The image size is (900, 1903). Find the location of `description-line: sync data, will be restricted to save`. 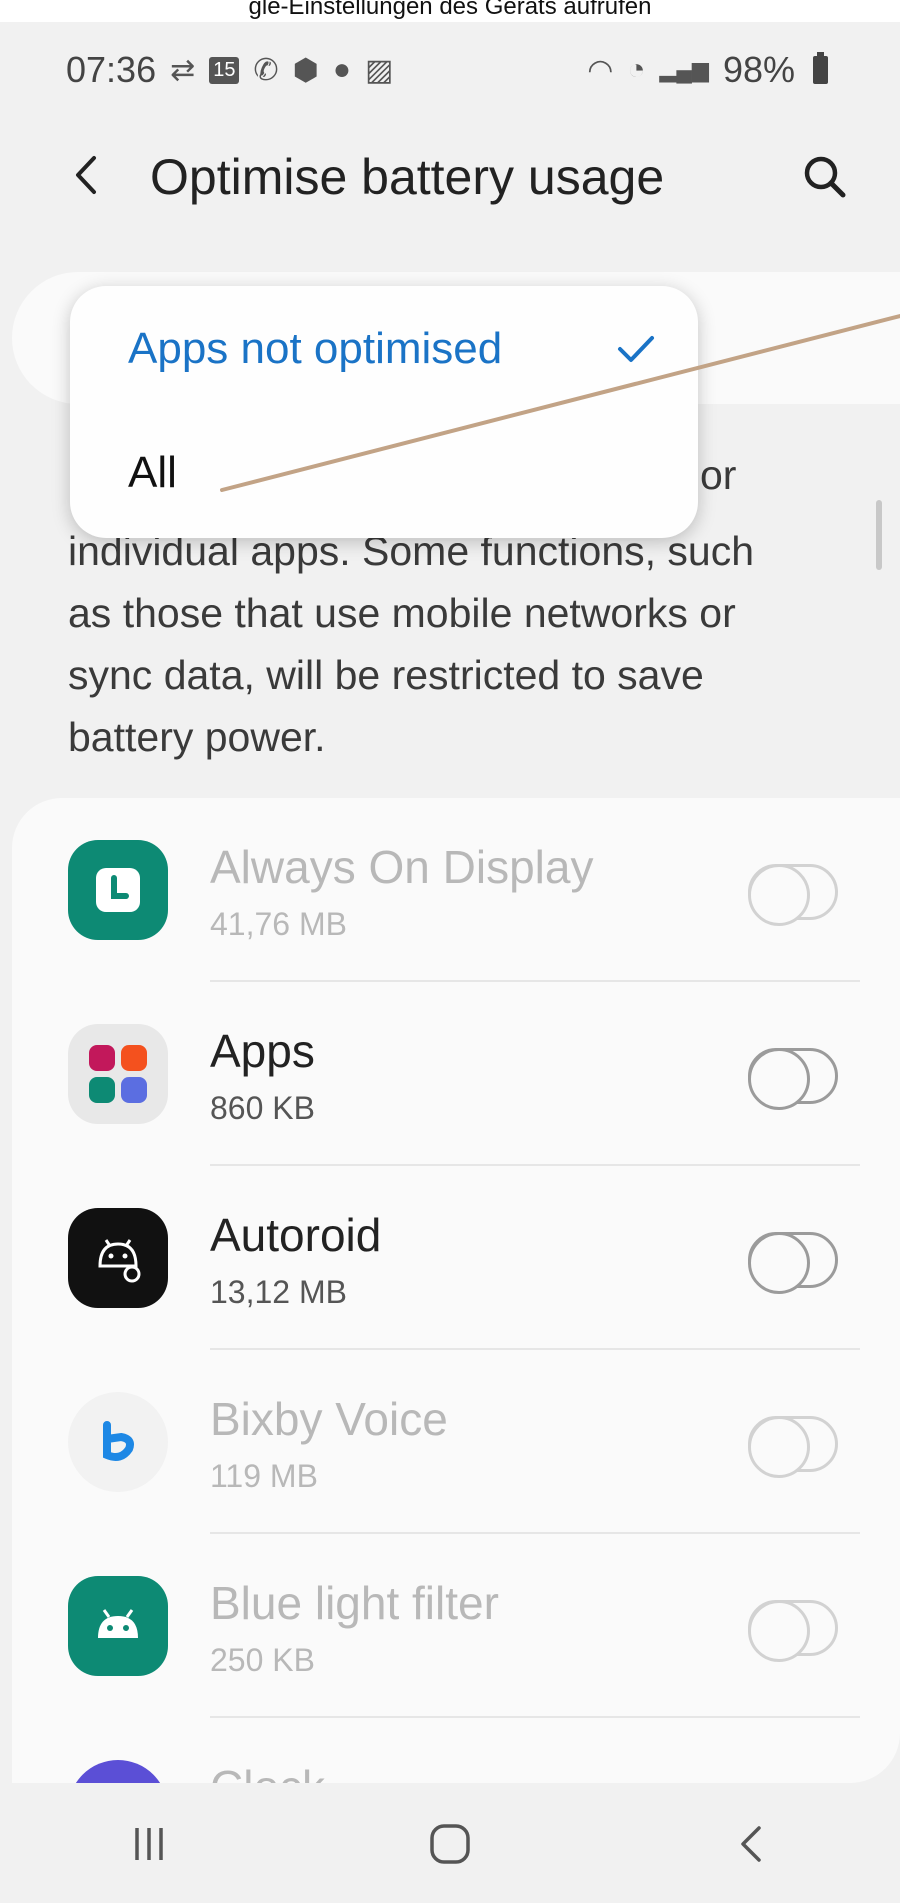

description-line: sync data, will be restricted to save is located at coordinates (386, 675).